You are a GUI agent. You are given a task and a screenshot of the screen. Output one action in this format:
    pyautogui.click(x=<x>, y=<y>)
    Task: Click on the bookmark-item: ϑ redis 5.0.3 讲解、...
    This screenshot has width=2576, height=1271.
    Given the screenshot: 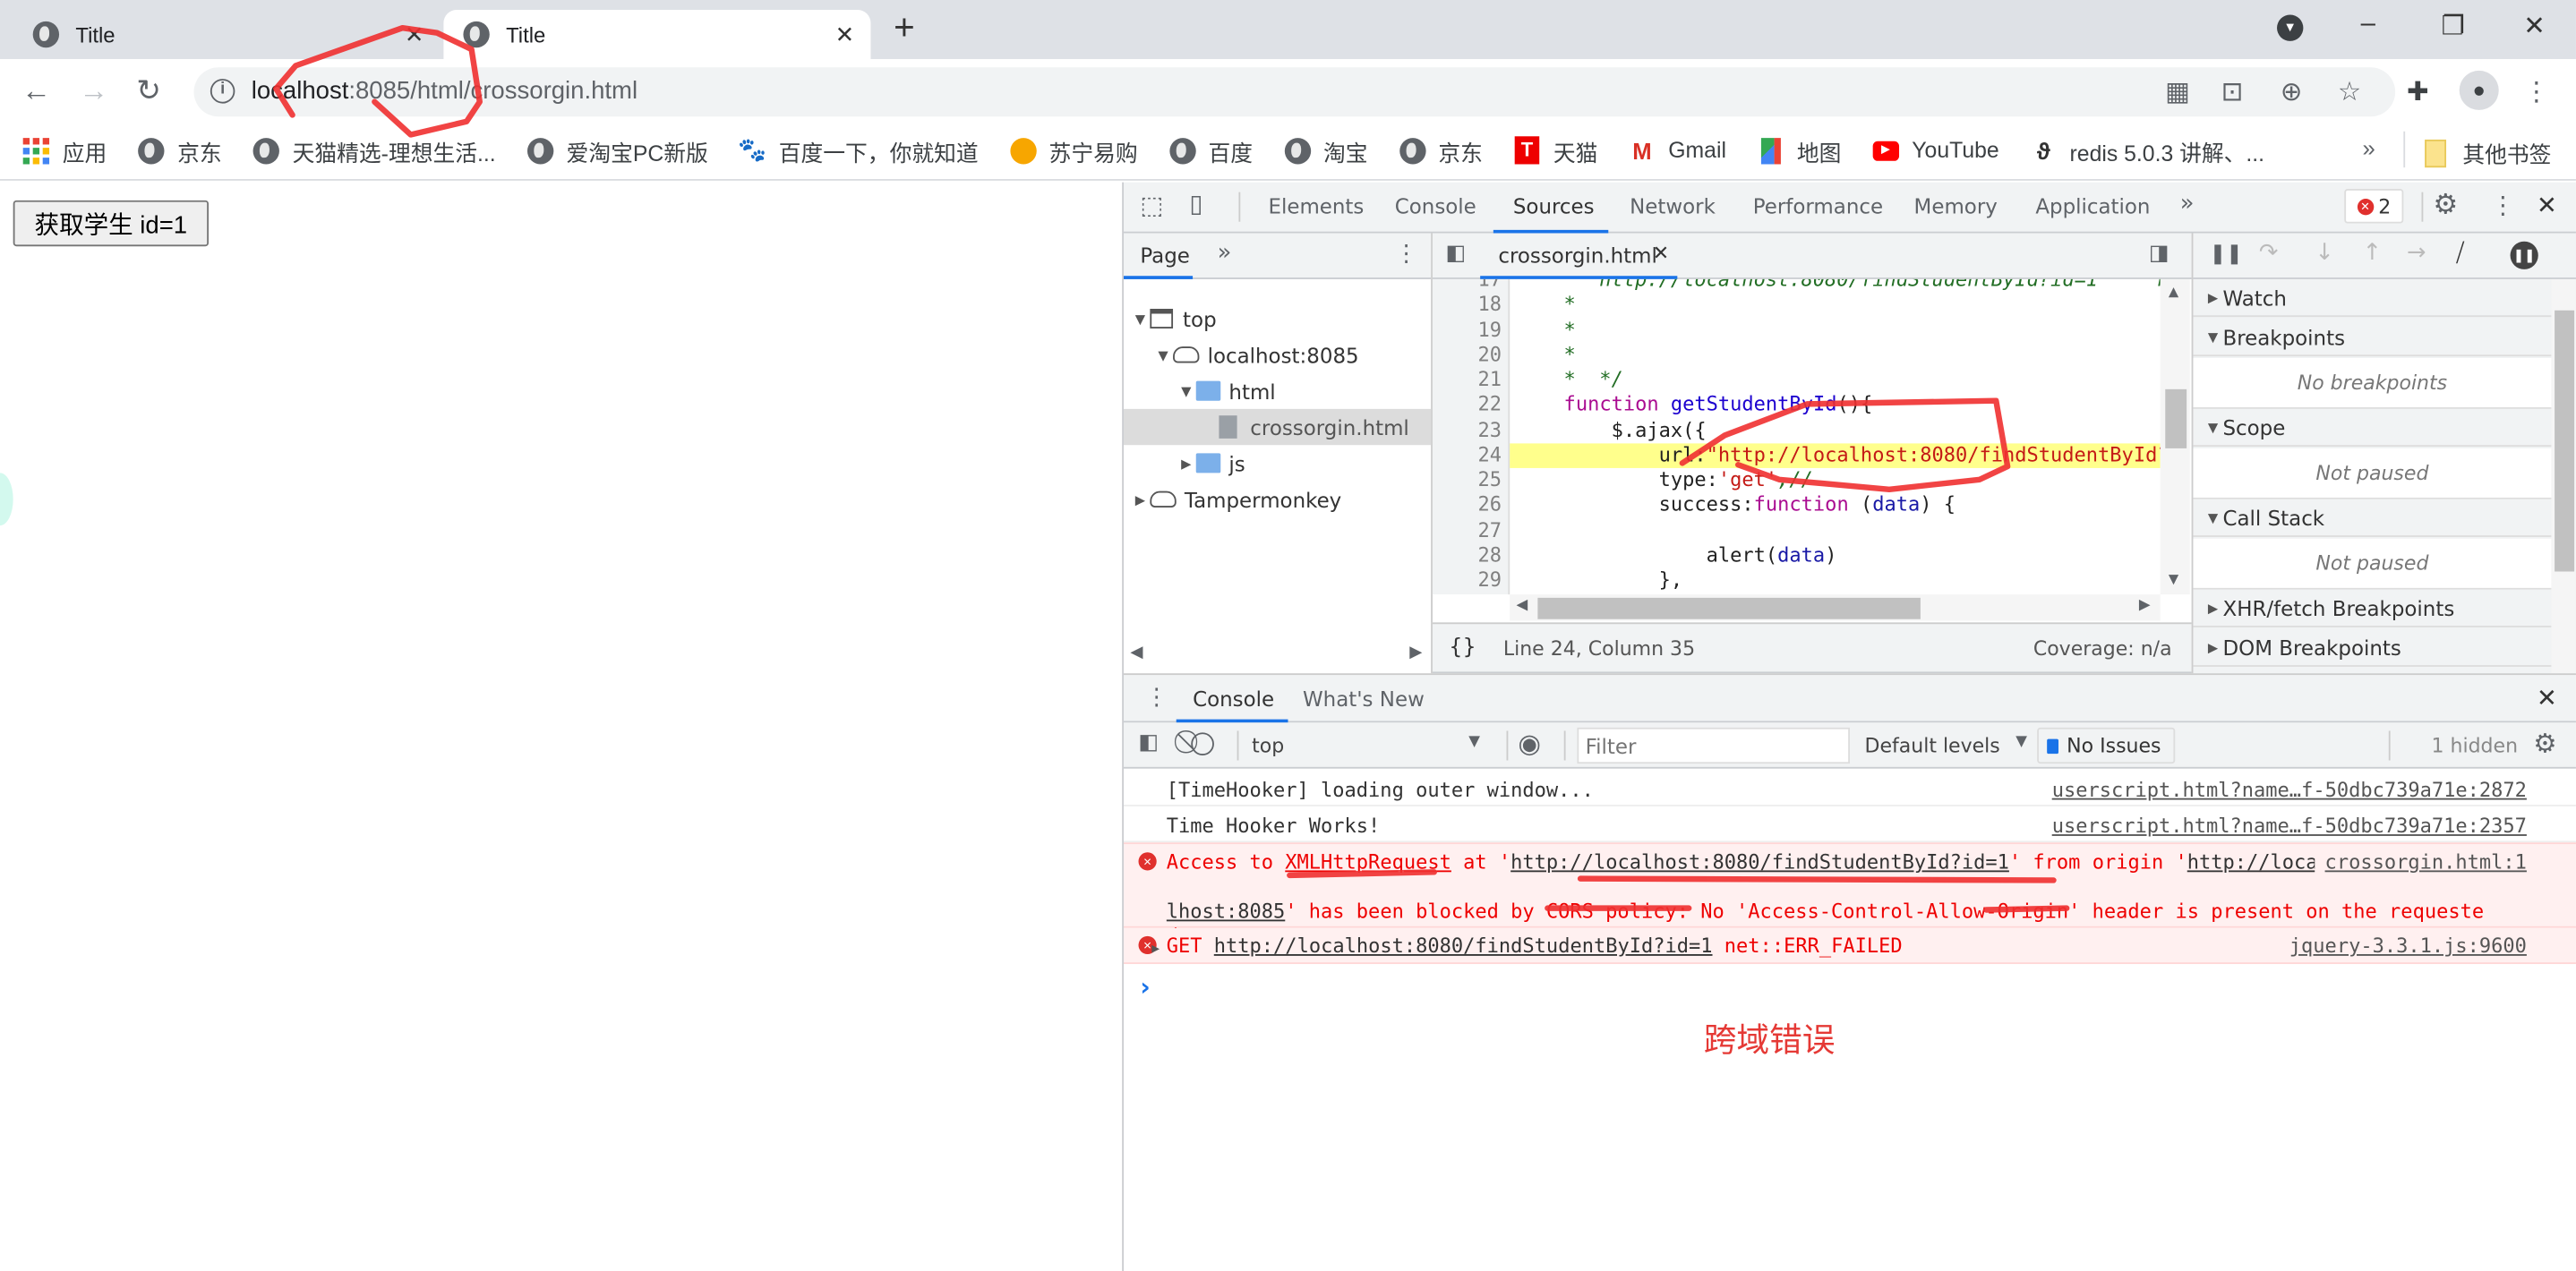 What is the action you would take?
    pyautogui.click(x=2147, y=150)
    